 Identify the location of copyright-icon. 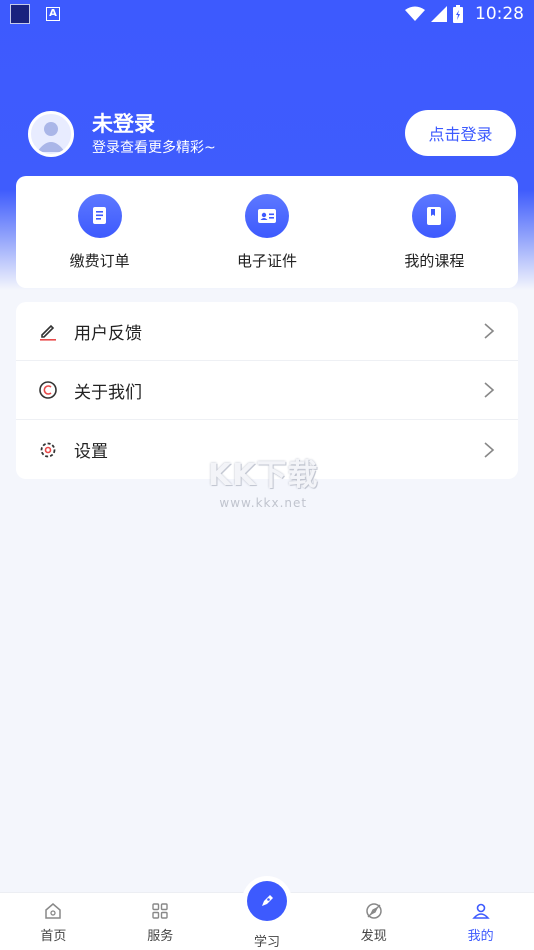
(48, 390).